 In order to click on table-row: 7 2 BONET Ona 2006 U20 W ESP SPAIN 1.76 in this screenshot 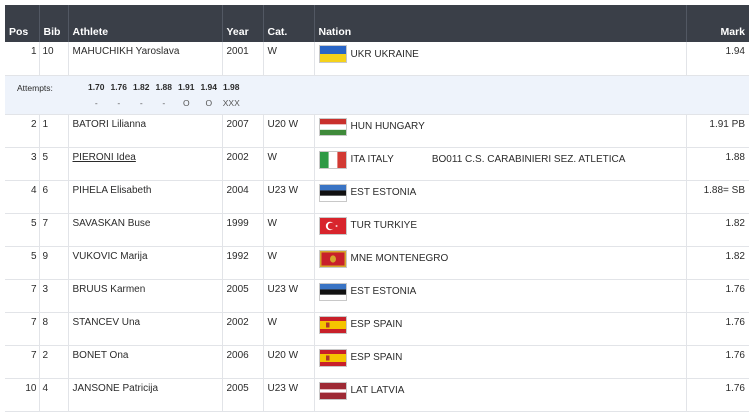, I will do `click(377, 362)`.